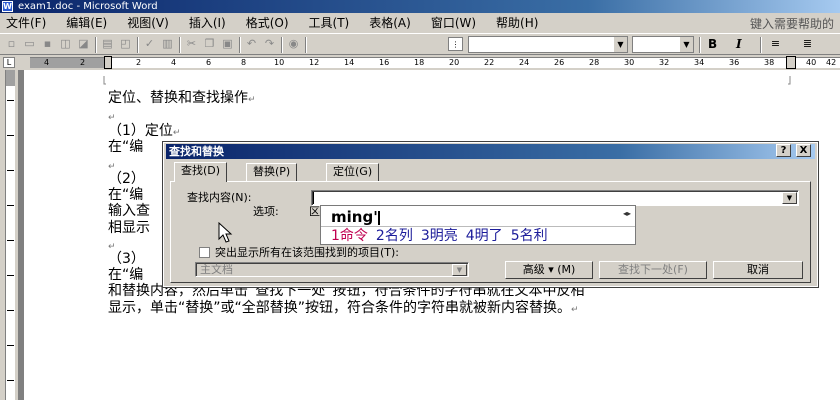  What do you see at coordinates (204, 252) in the screenshot?
I see `highlight-all-checkbox` at bounding box center [204, 252].